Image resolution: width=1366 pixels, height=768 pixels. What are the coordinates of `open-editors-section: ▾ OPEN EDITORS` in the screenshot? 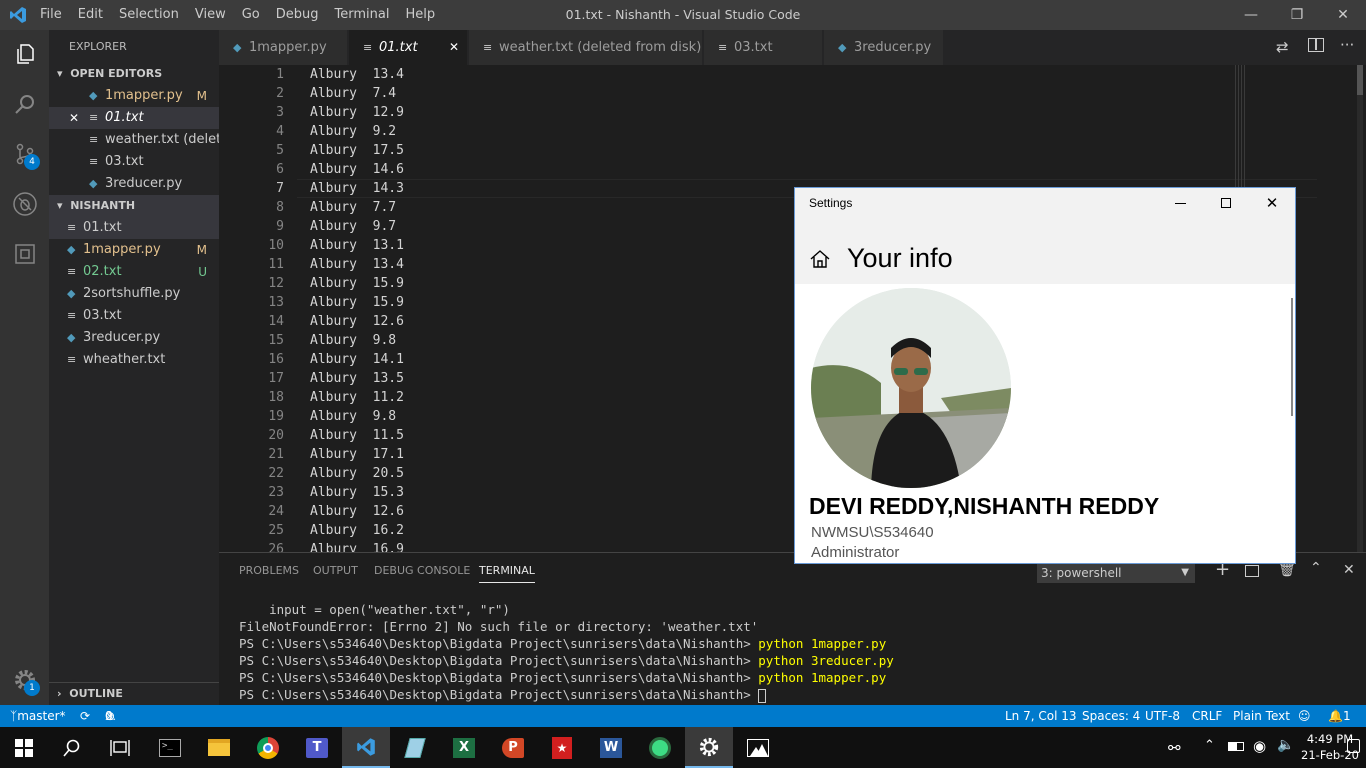 It's located at (134, 74).